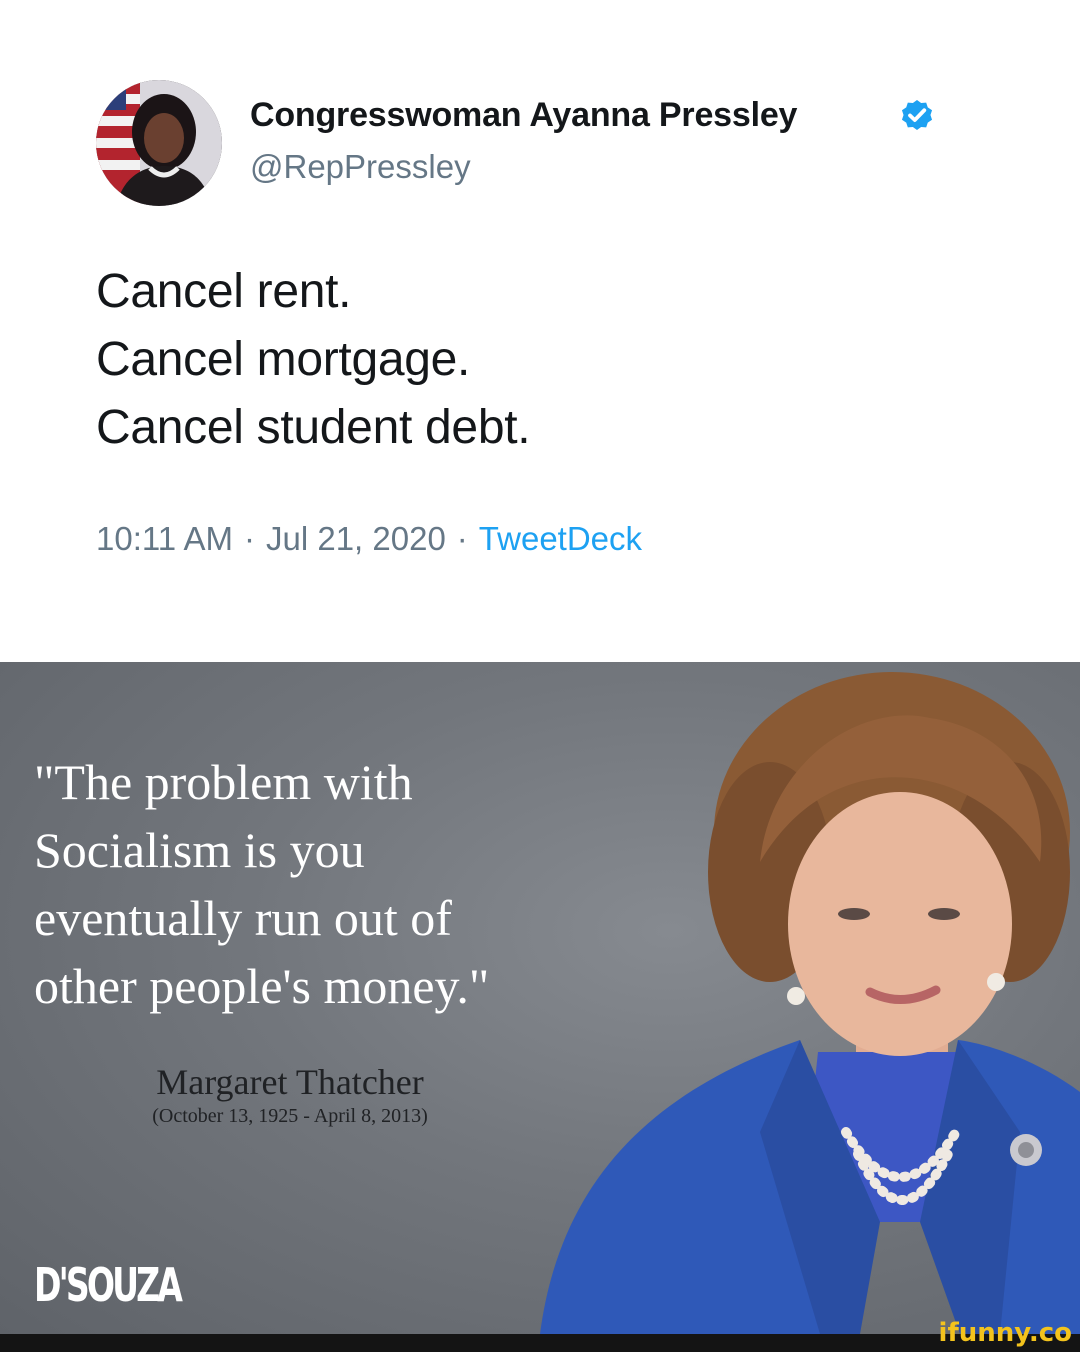 The width and height of the screenshot is (1080, 1352). Describe the element at coordinates (283, 359) in the screenshot. I see `tweet-line: Cancel mortgage.` at that location.